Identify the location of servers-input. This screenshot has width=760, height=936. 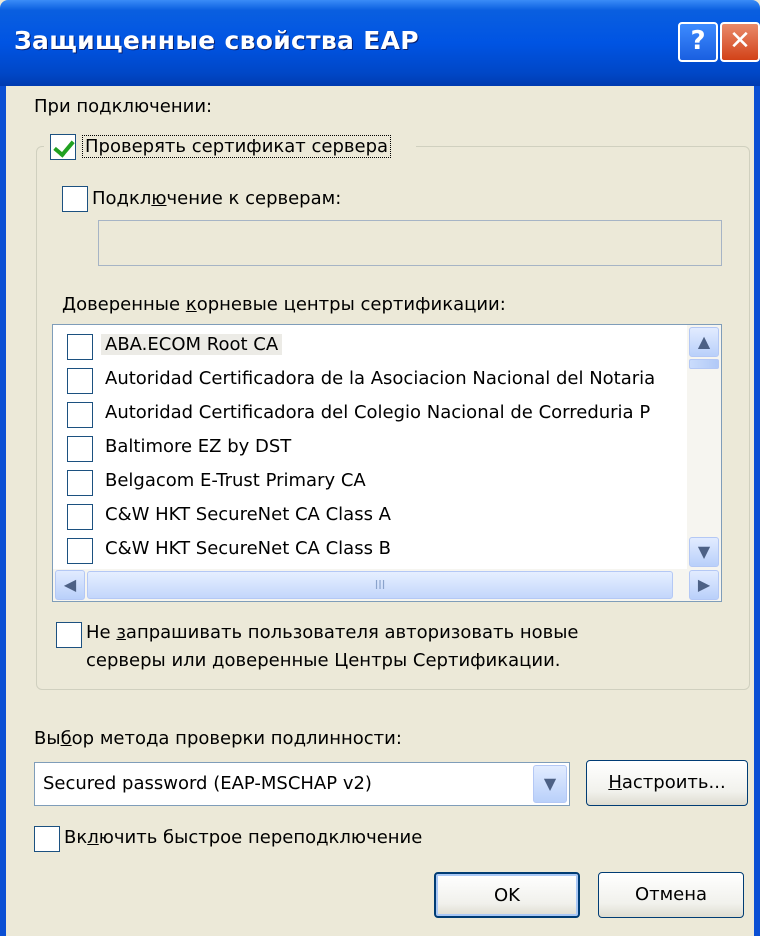
(410, 243).